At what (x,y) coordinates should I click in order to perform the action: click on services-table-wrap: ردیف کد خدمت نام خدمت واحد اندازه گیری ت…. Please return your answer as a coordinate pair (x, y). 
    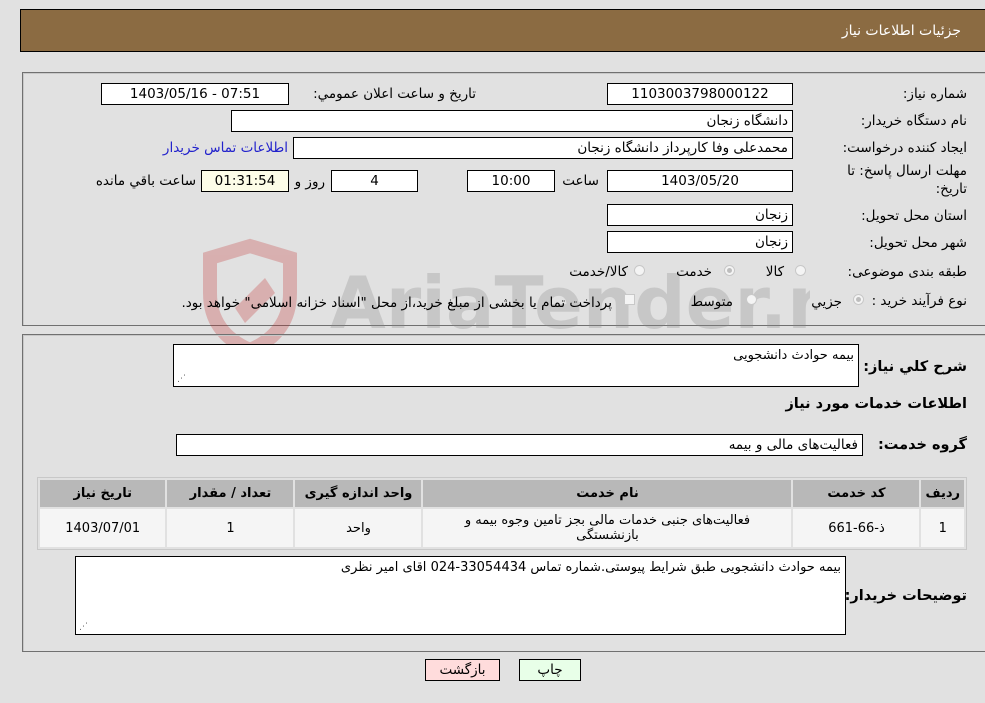
    Looking at the image, I should click on (502, 513).